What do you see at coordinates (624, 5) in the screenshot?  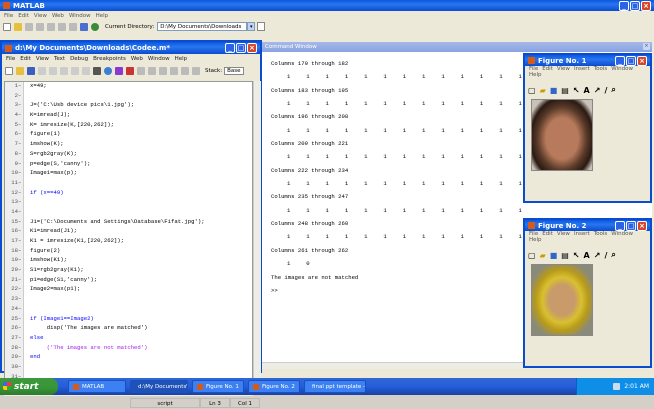 I see `minimize-button: _` at bounding box center [624, 5].